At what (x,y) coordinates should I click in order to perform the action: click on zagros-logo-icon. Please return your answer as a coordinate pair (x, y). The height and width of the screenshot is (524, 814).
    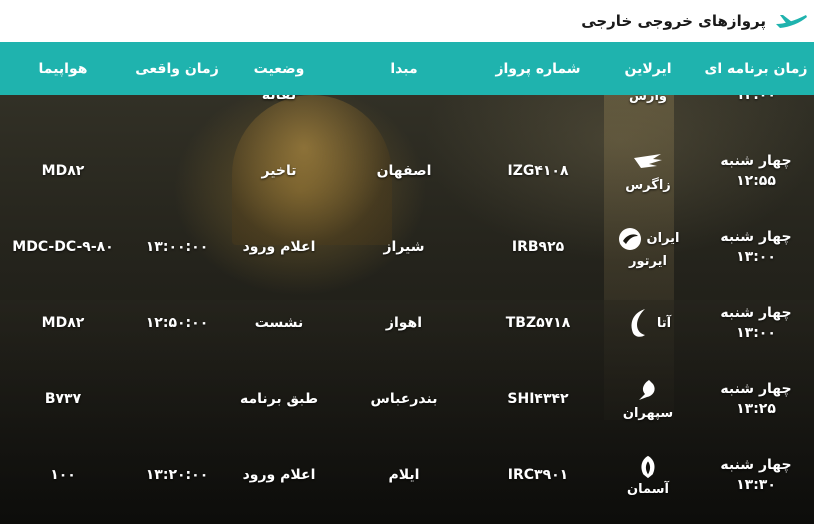
    Looking at the image, I should click on (648, 160).